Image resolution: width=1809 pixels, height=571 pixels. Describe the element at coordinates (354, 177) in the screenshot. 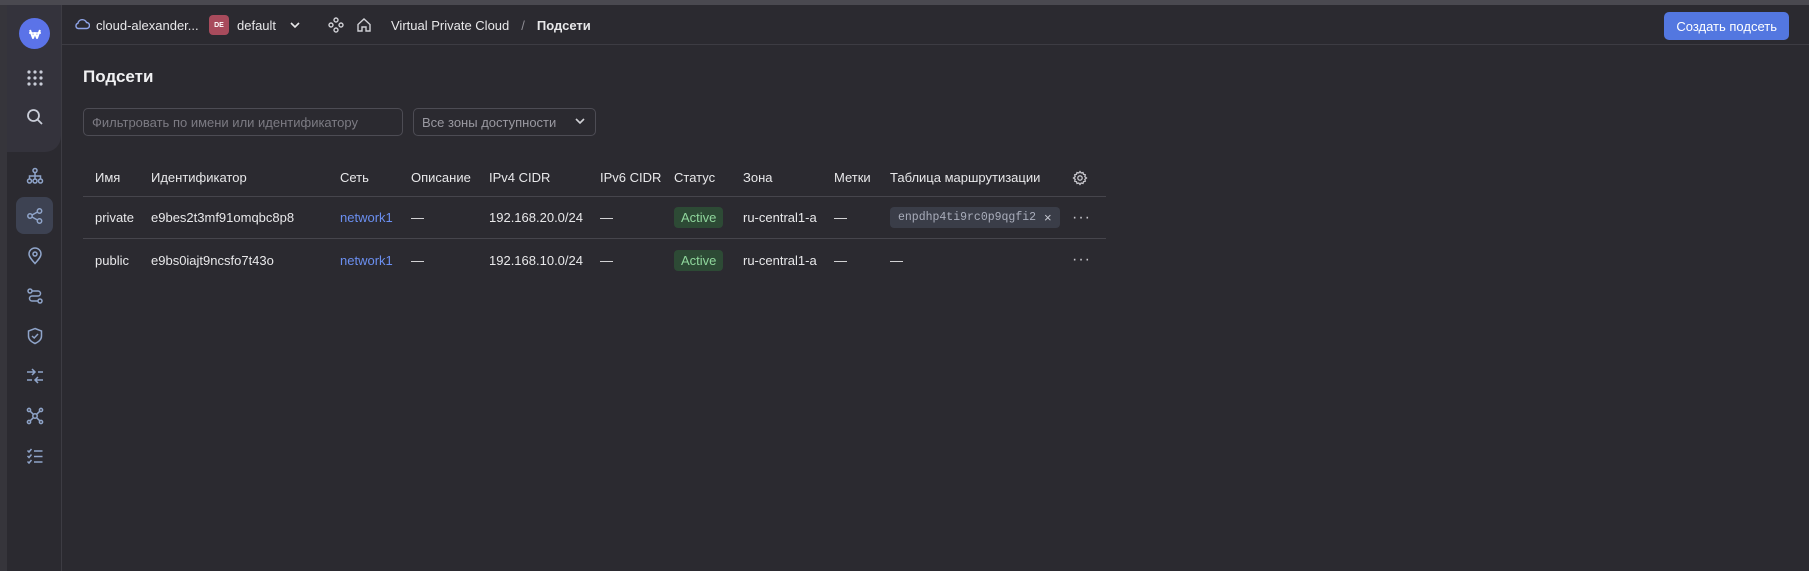

I see `column-header: Сеть` at that location.